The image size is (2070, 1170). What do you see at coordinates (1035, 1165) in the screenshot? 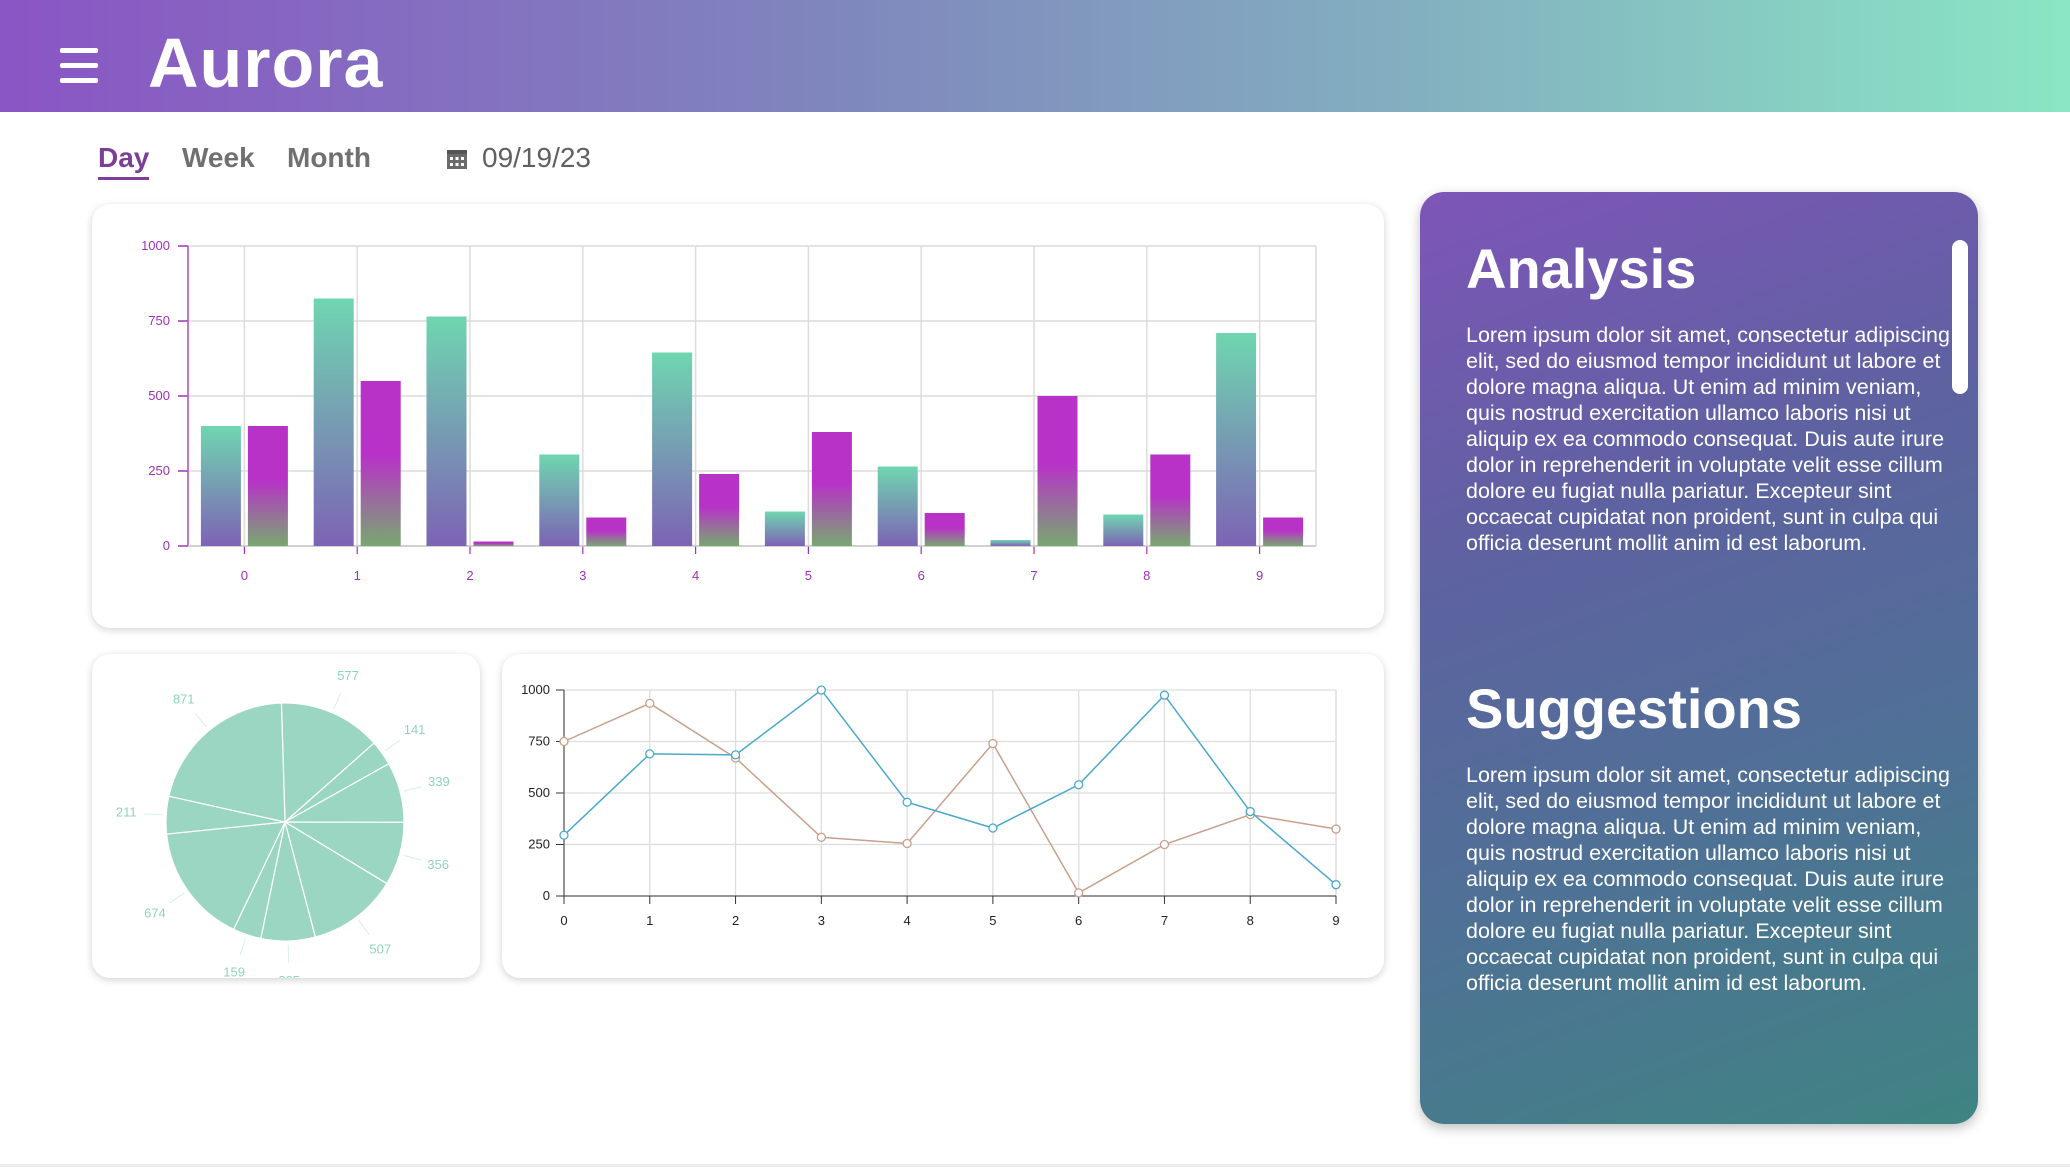
I see `bottom-divider` at bounding box center [1035, 1165].